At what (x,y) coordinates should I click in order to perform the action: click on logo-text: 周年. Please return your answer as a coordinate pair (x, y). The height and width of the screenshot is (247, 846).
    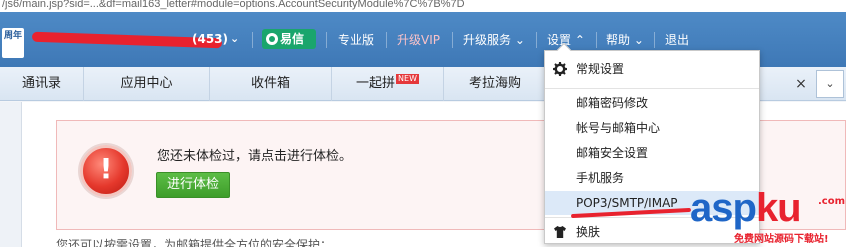
    Looking at the image, I should click on (12, 36).